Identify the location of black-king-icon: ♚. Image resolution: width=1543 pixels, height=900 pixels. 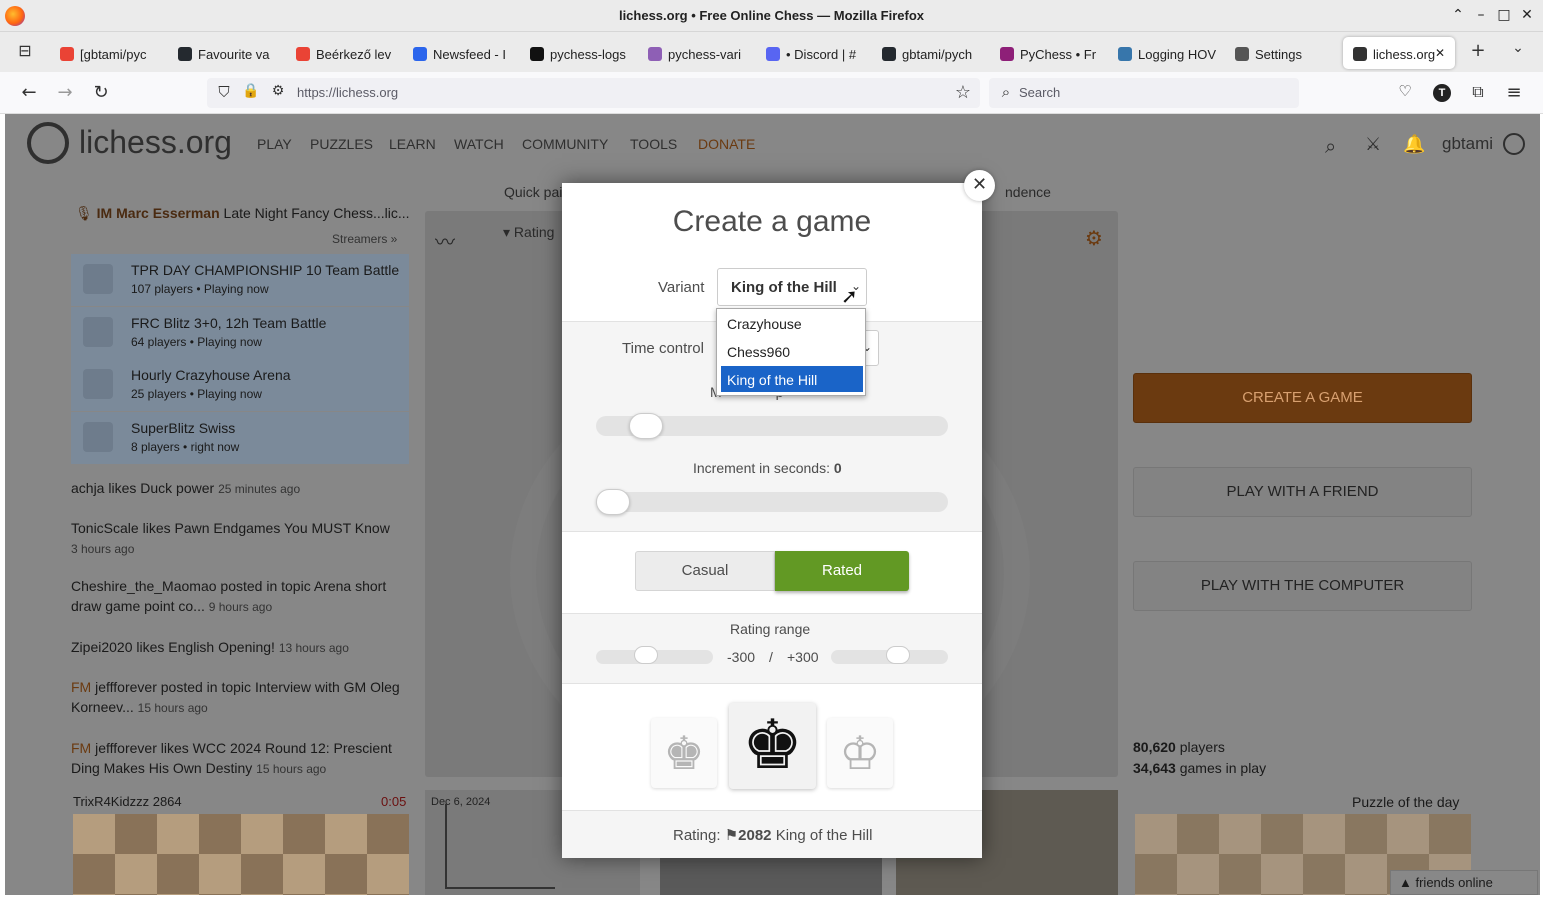
(684, 753).